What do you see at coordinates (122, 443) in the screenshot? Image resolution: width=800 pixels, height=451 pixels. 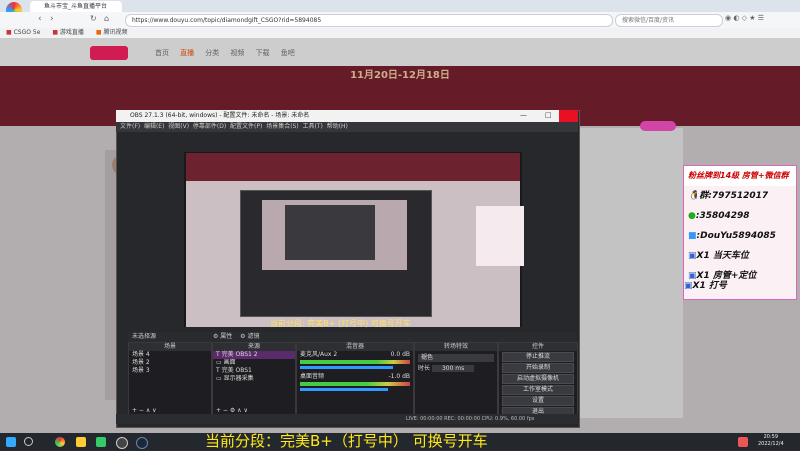 I see `obs-icon` at bounding box center [122, 443].